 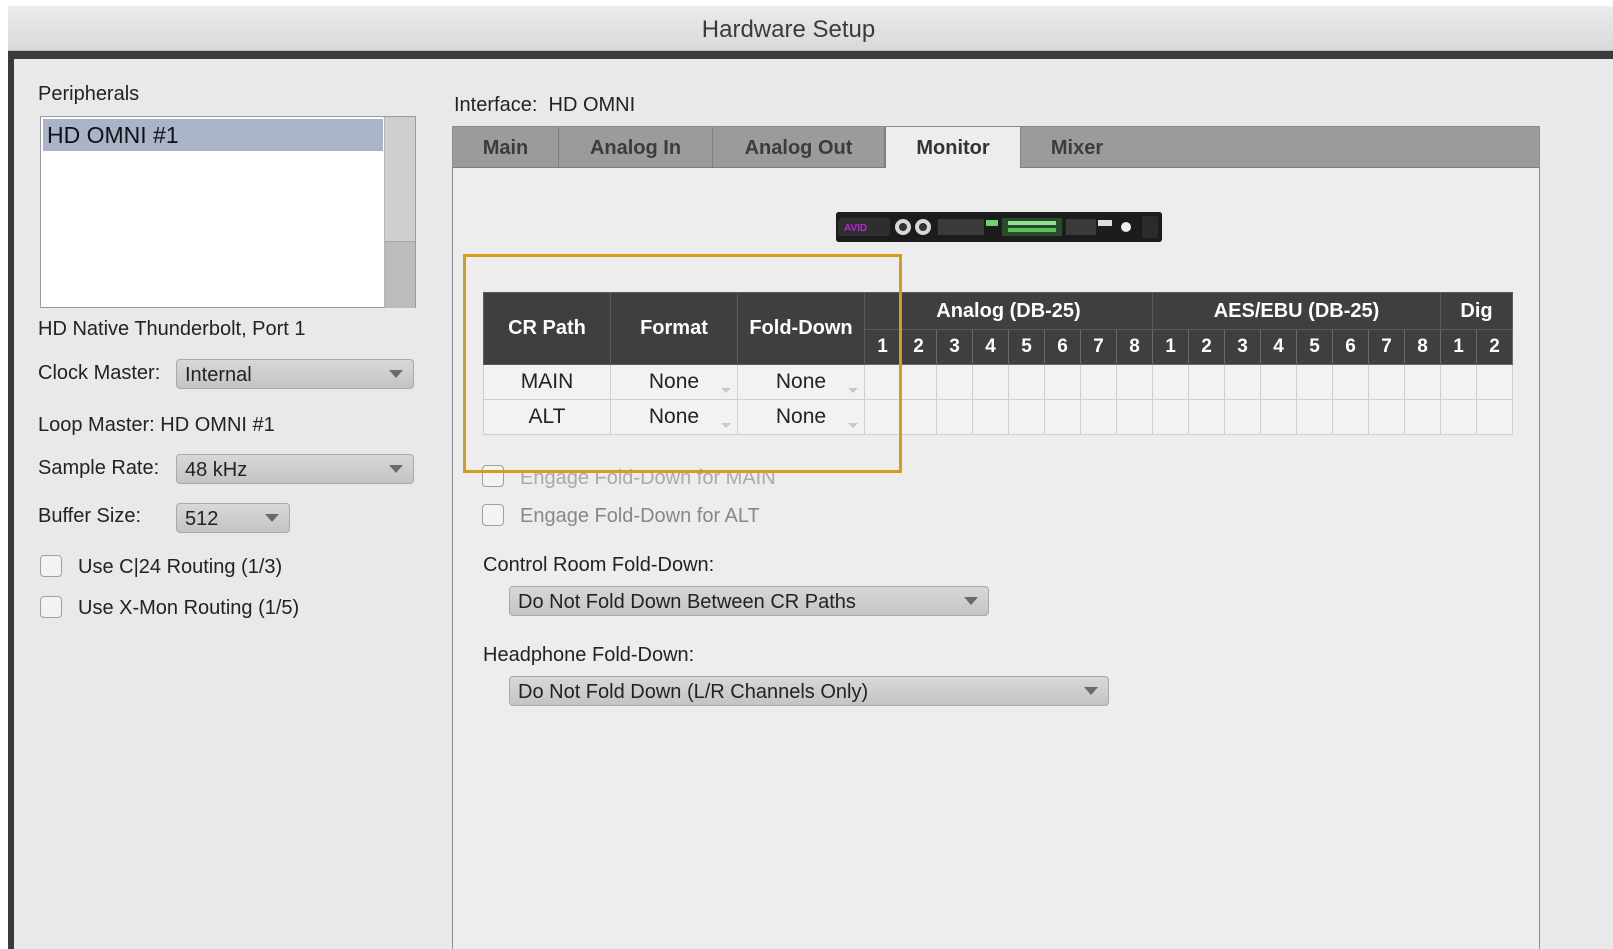 What do you see at coordinates (636, 147) in the screenshot?
I see `tab-analog-in: Analog In` at bounding box center [636, 147].